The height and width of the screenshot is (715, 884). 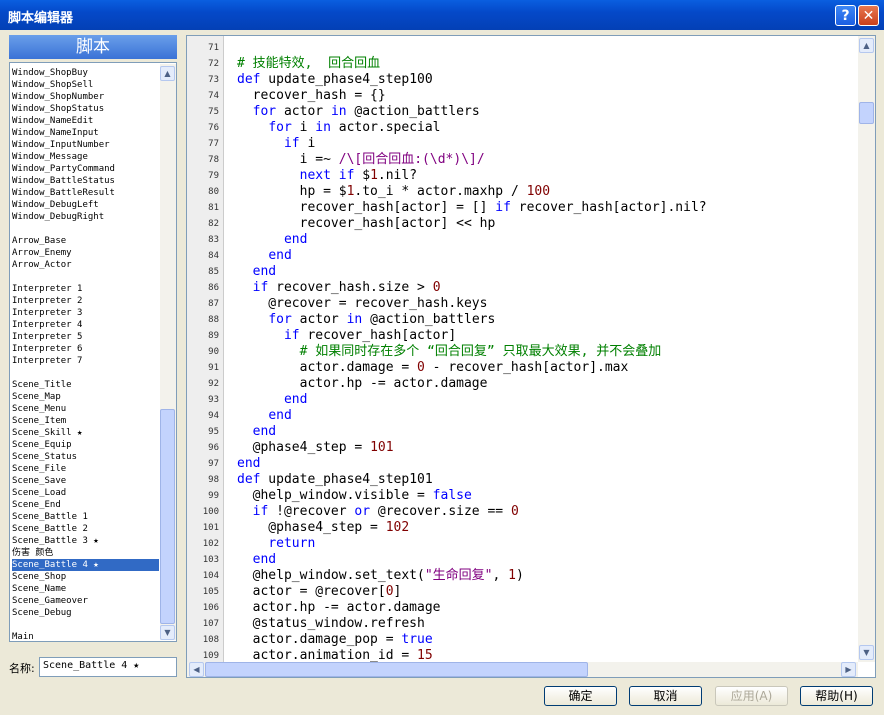 I want to click on code-line: i =~ /\[回合回血:(\d*)\]/, so click(x=361, y=160).